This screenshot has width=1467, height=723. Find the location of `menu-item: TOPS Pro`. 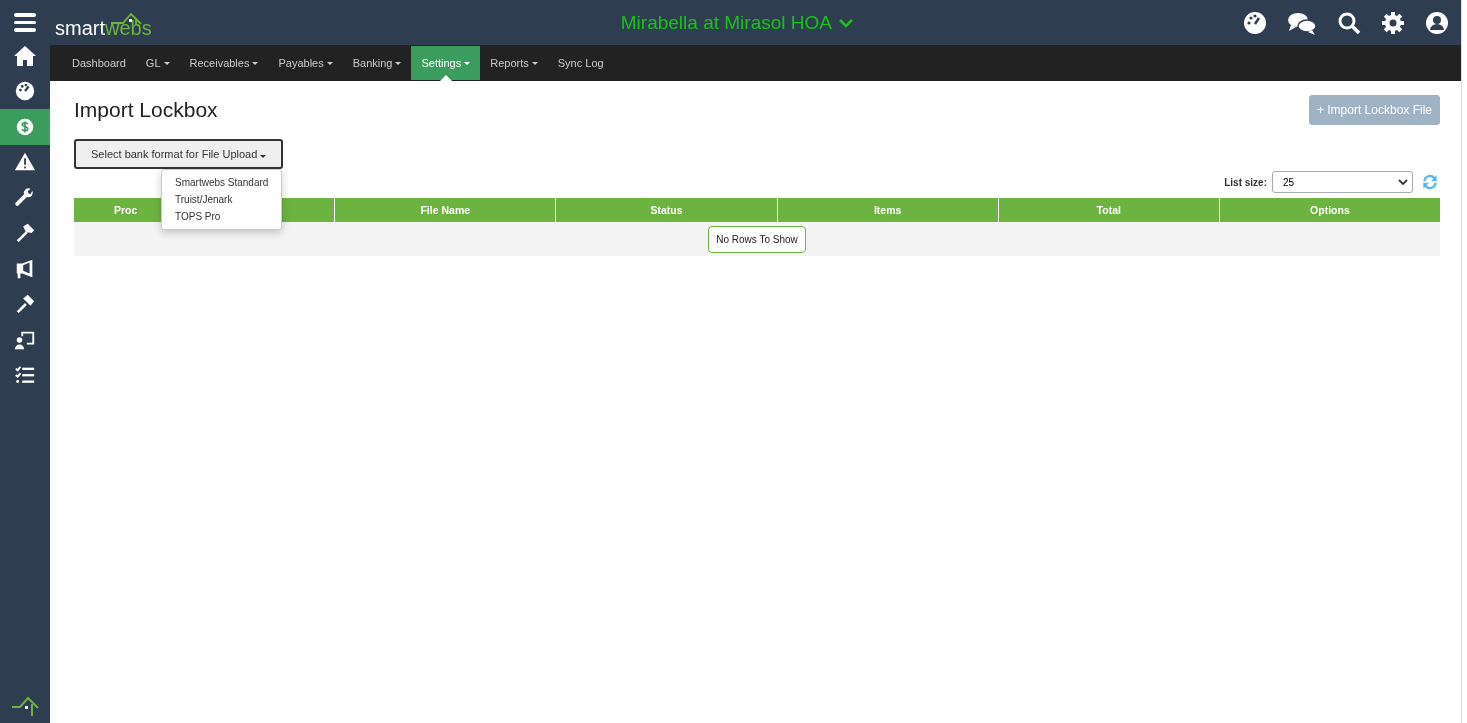

menu-item: TOPS Pro is located at coordinates (222, 216).